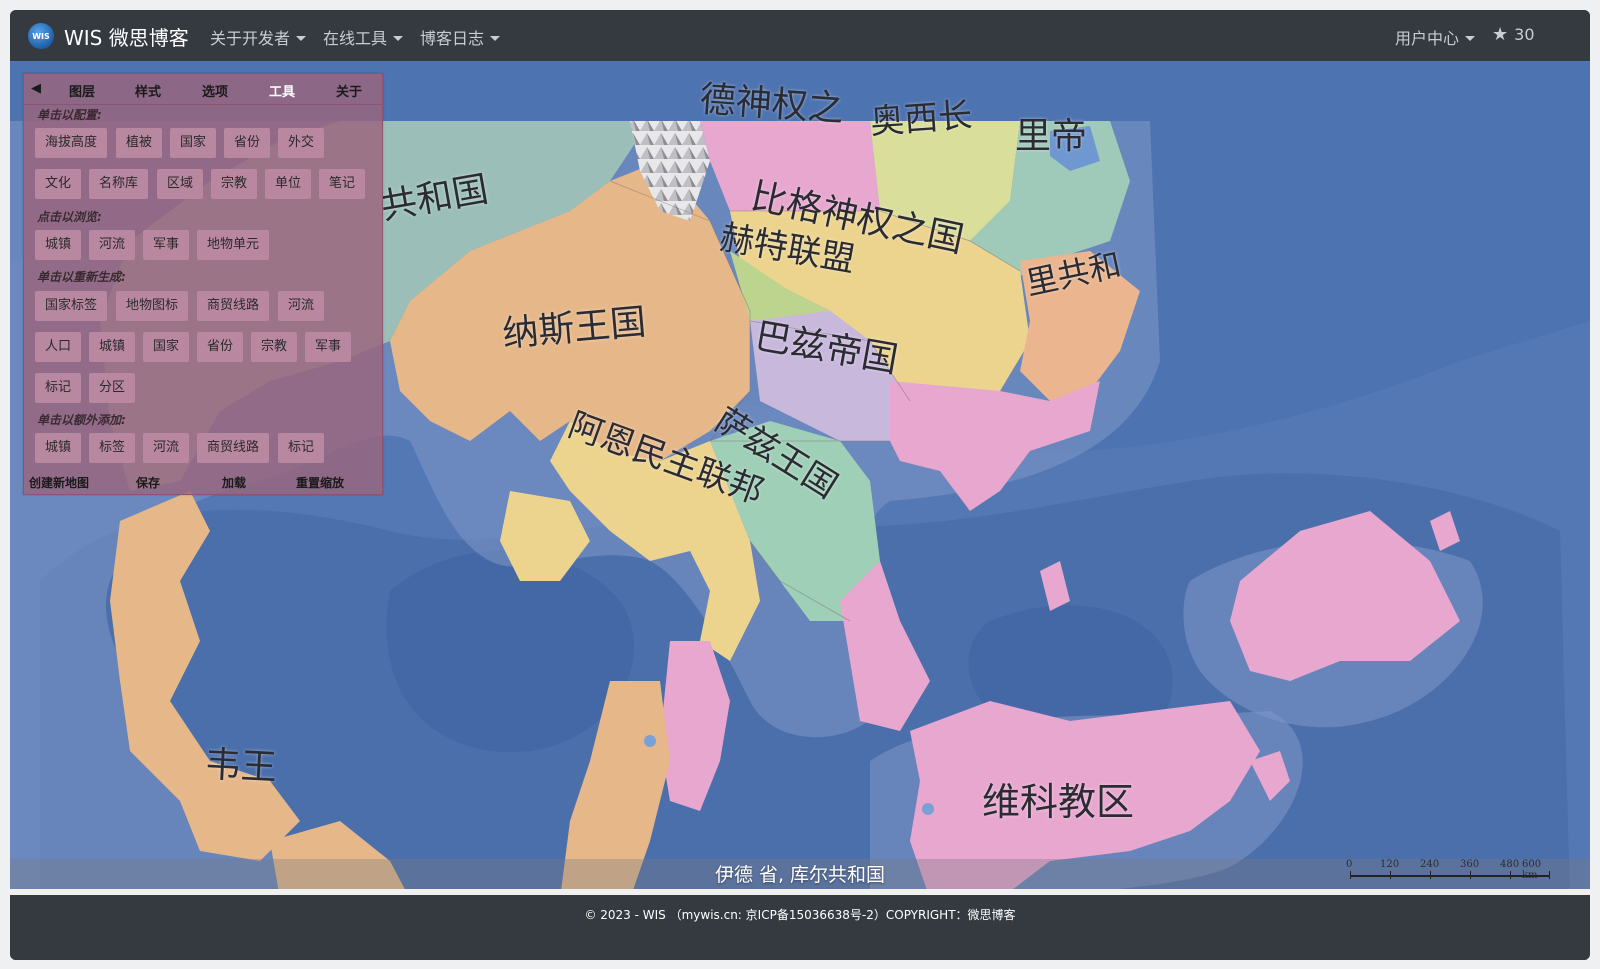  Describe the element at coordinates (234, 184) in the screenshot. I see `configure-religions-button: 宗教` at that location.